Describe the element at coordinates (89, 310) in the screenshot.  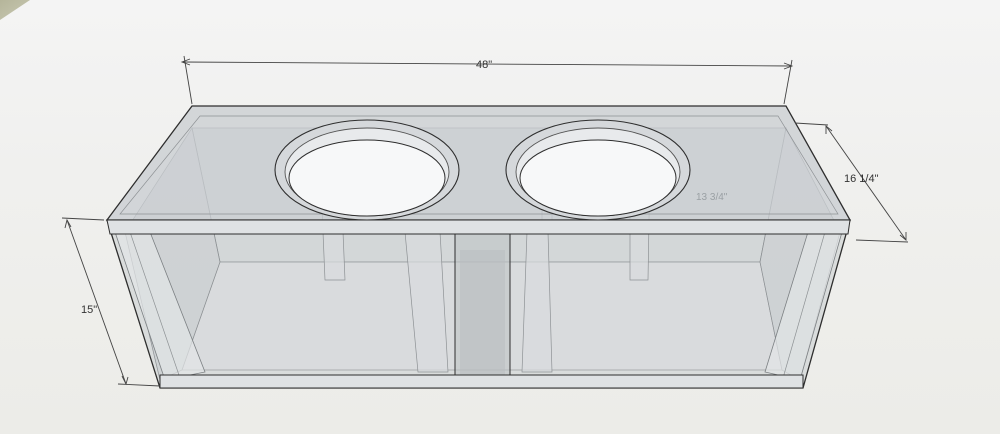
I see `height-label: 15"` at that location.